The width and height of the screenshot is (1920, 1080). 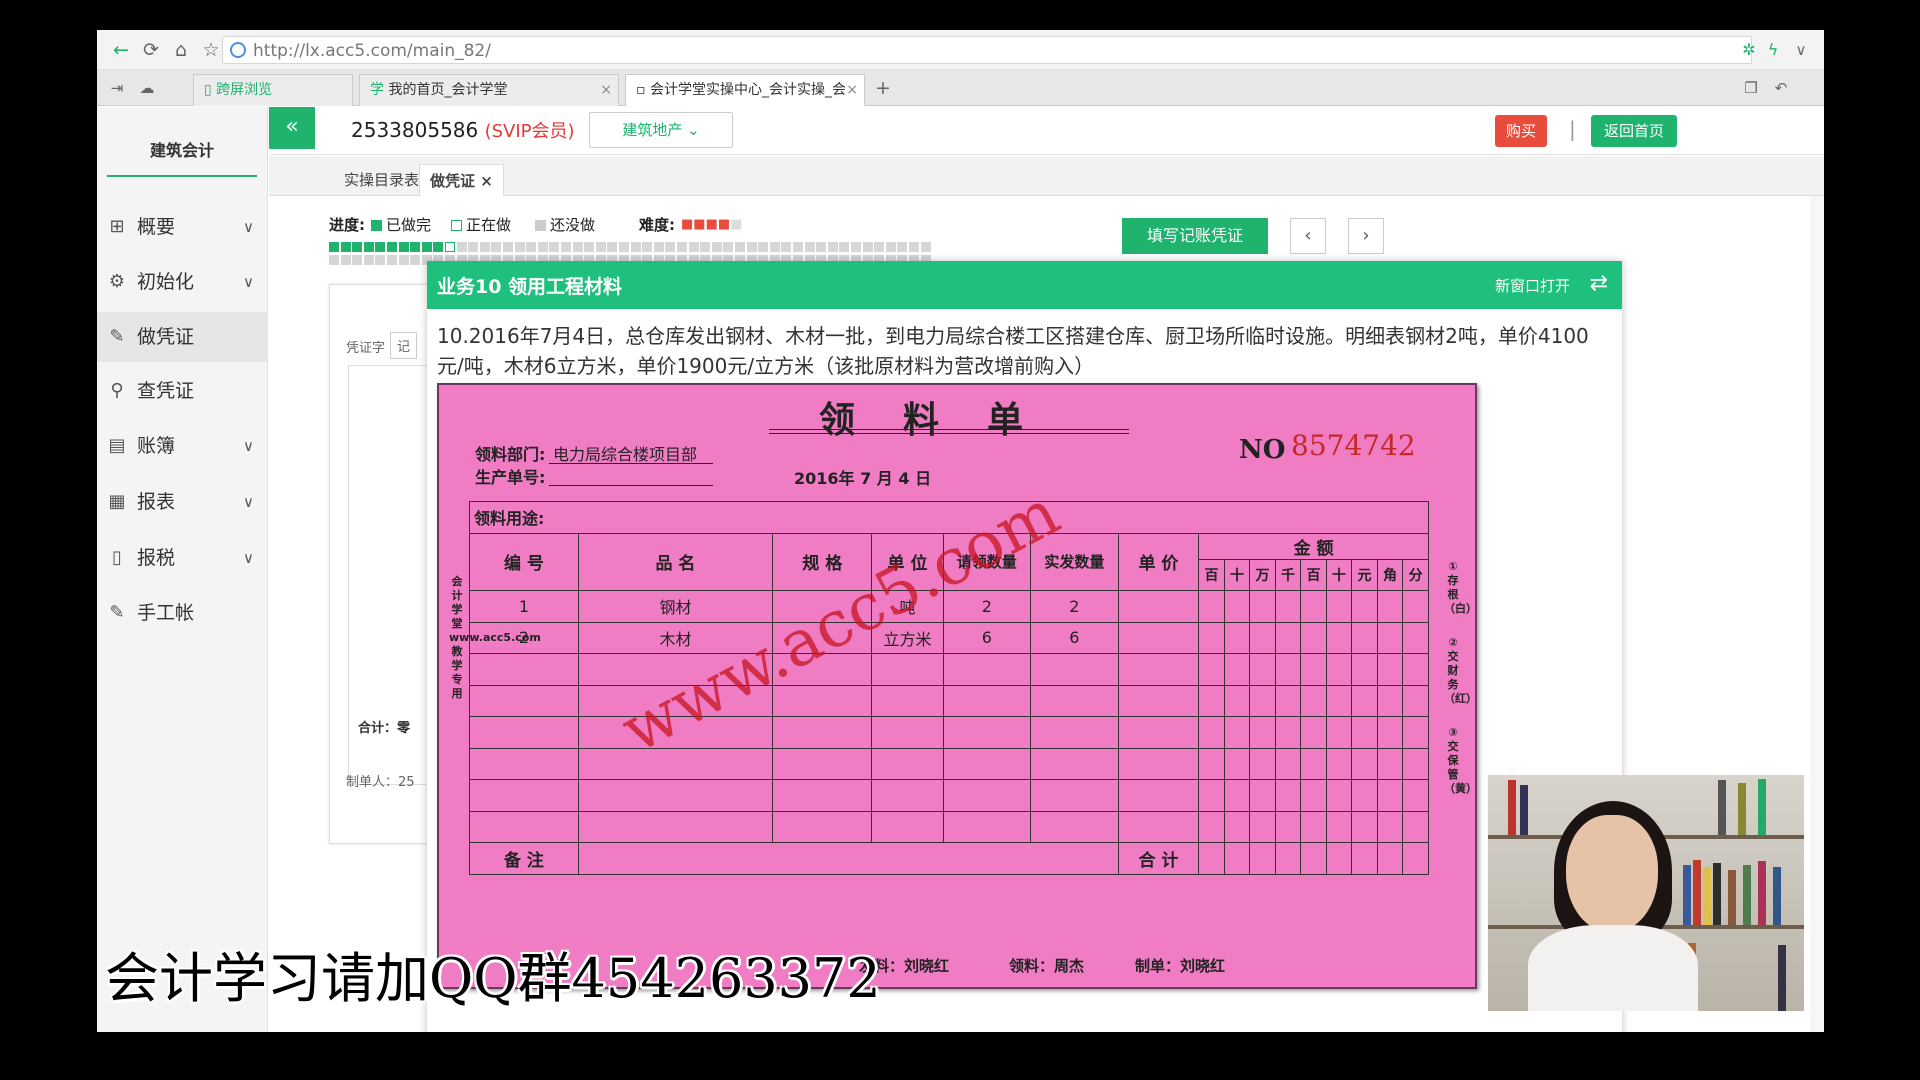 I want to click on sidebar-item-init: ⚙ 初始化 ∨, so click(x=182, y=282).